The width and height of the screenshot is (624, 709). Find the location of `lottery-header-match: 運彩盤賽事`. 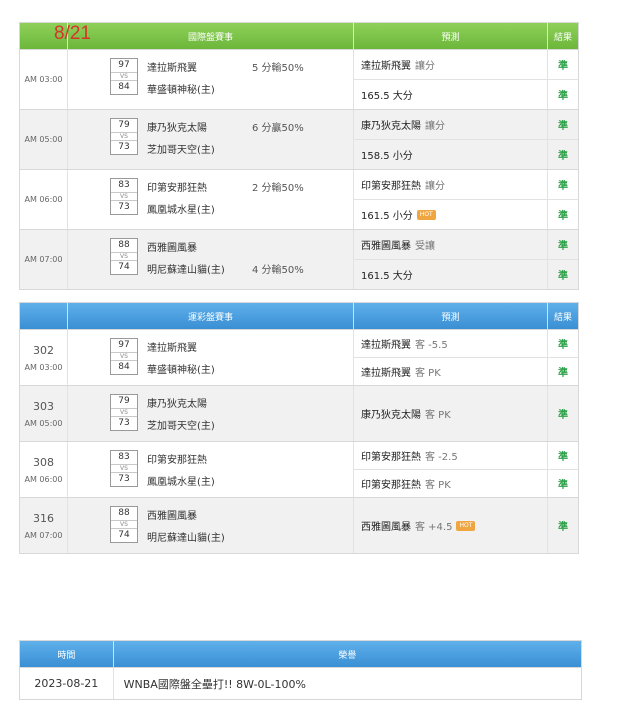

lottery-header-match: 運彩盤賽事 is located at coordinates (211, 316).